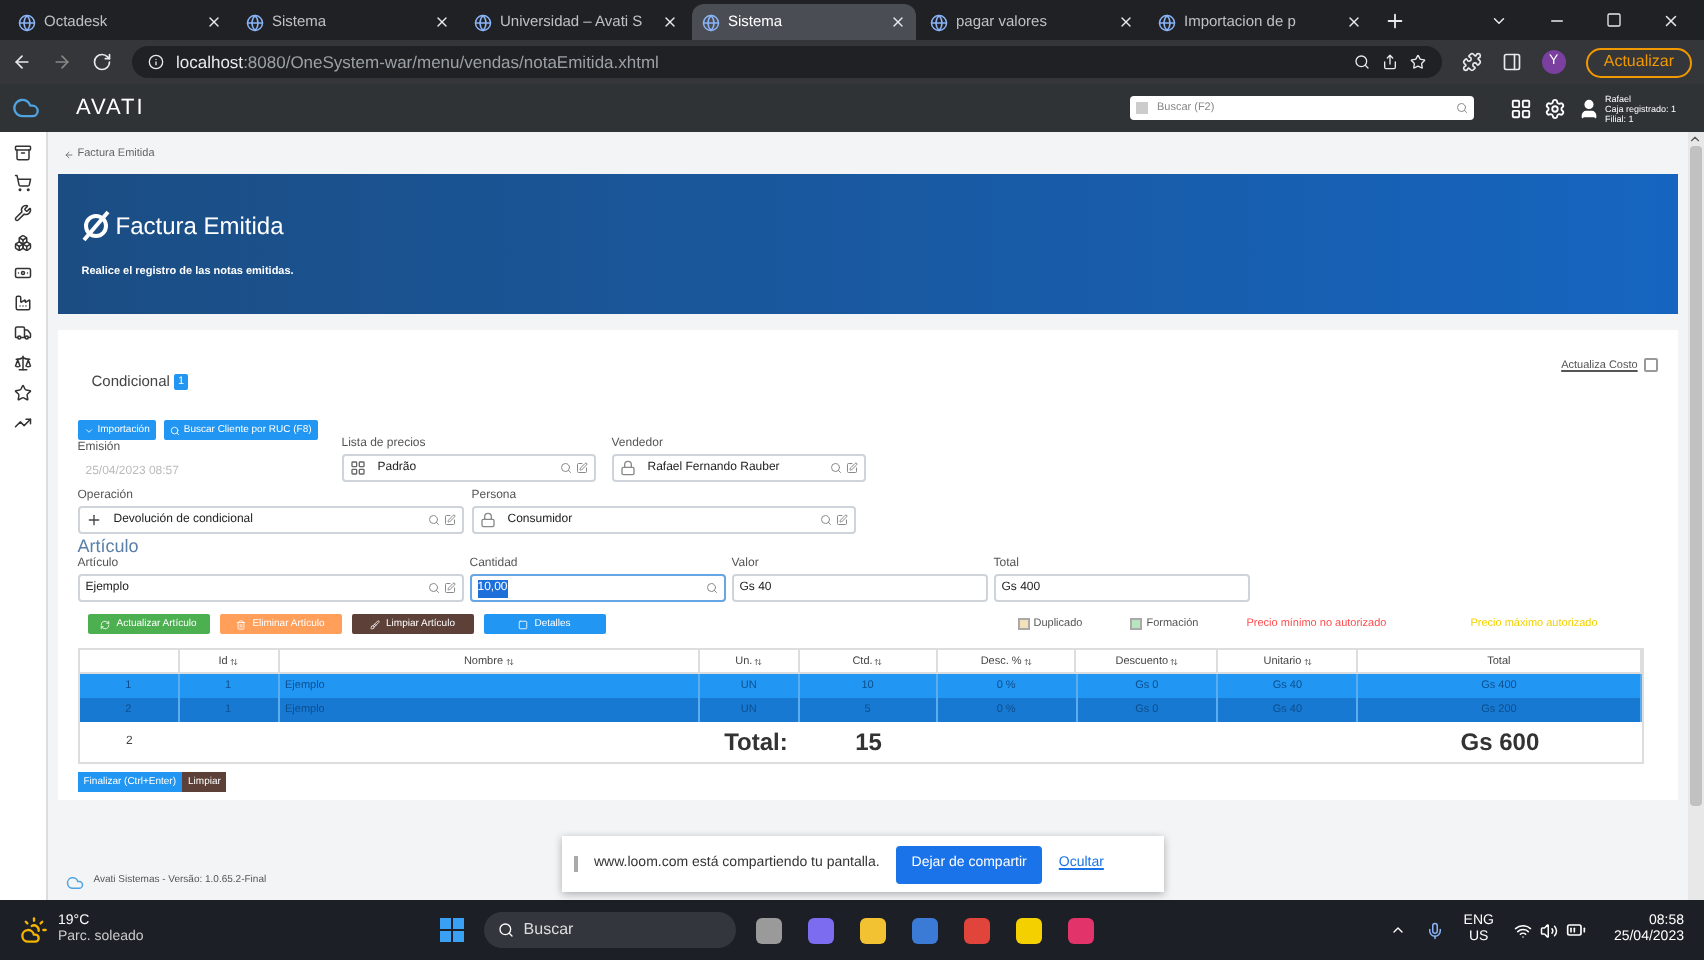 This screenshot has width=1704, height=960. I want to click on share-icon, so click(1389, 62).